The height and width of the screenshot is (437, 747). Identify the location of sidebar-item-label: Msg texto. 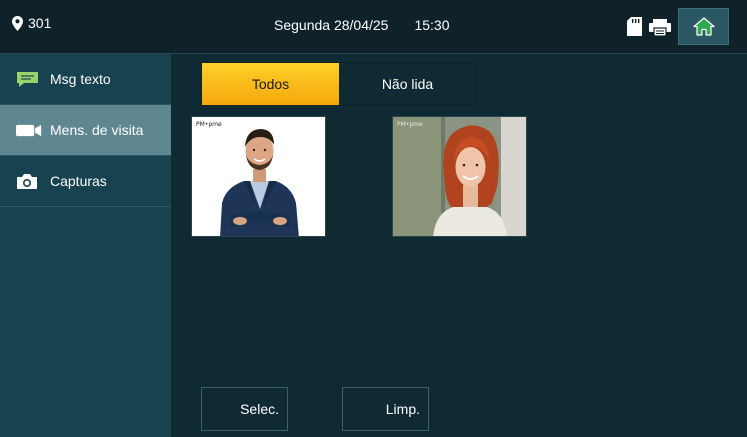
(80, 79).